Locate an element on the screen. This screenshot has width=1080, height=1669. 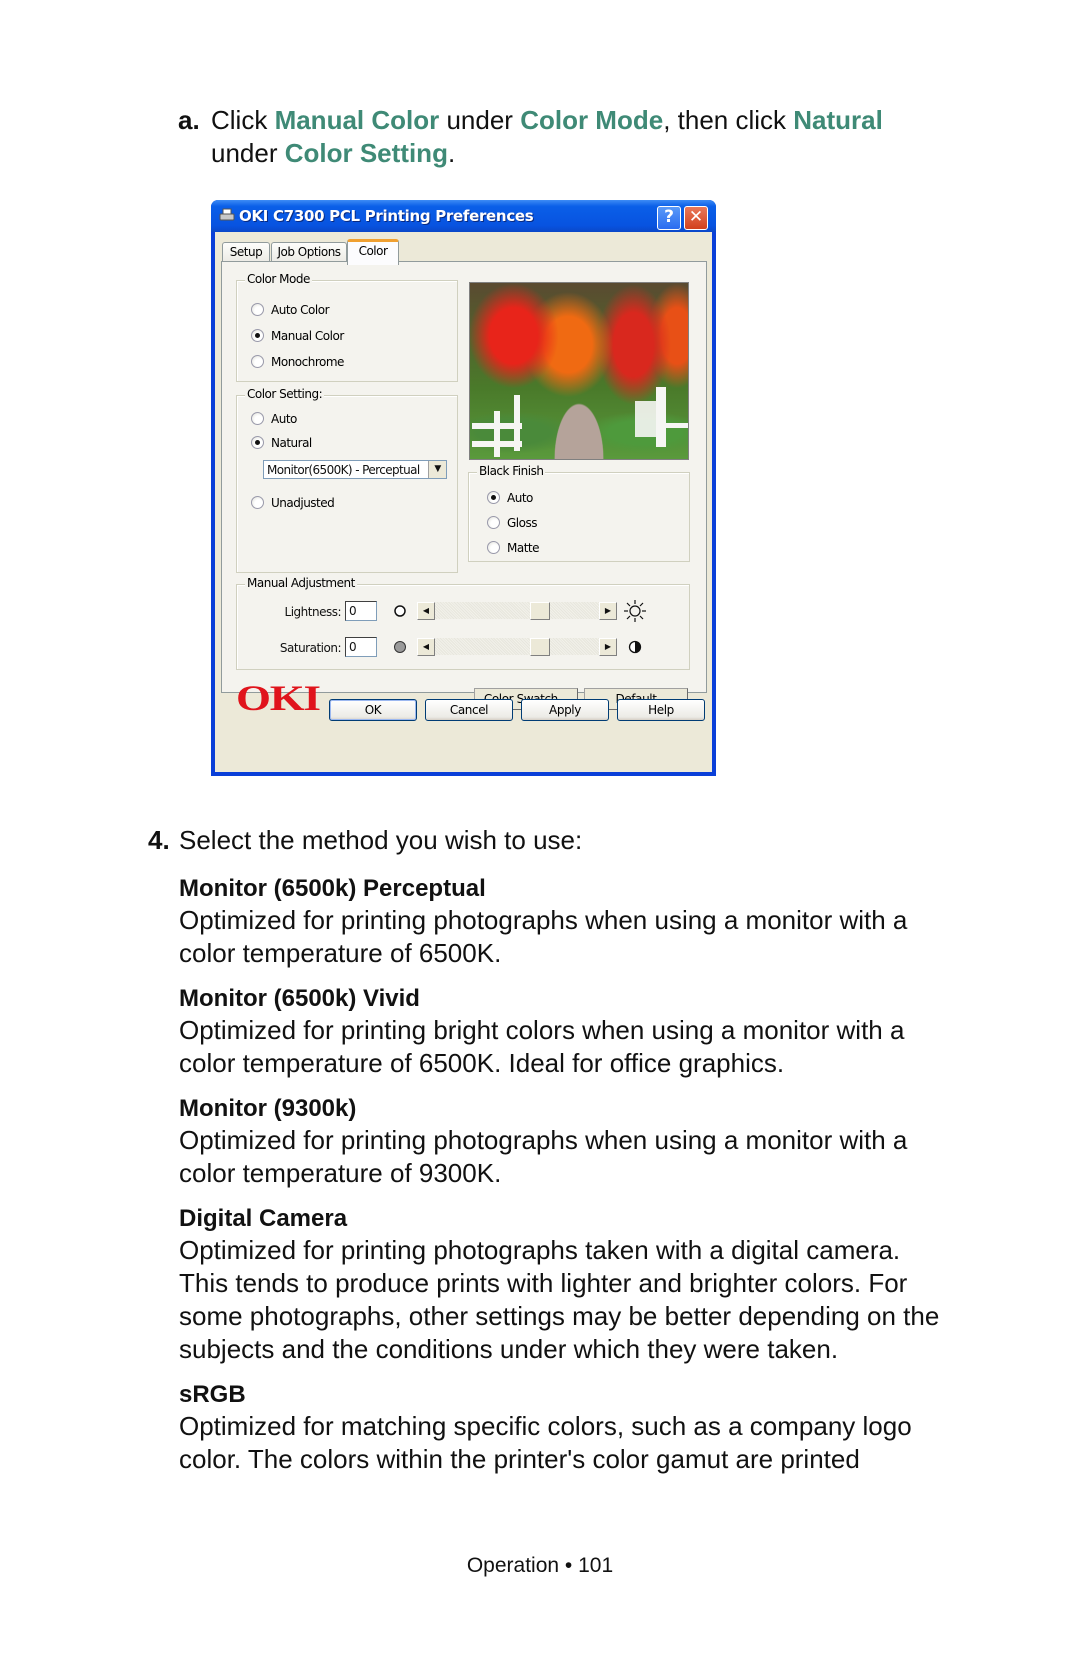
sun-icon is located at coordinates (635, 611).